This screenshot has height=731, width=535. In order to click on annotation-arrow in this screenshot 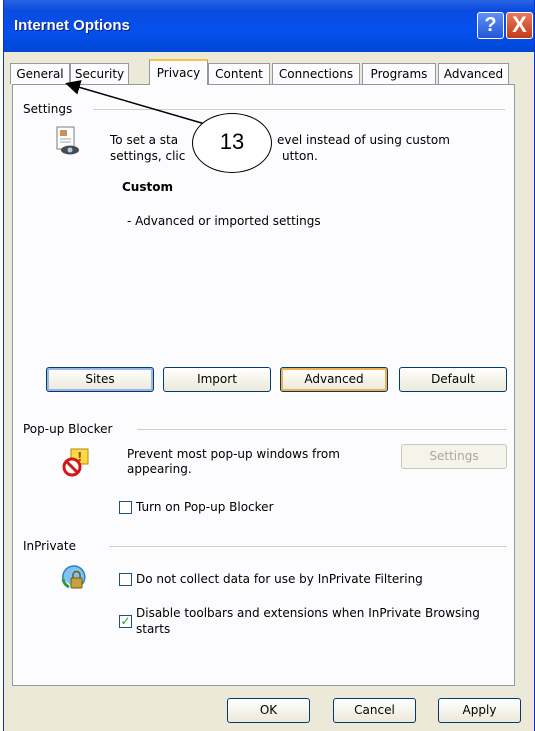, I will do `click(135, 102)`.